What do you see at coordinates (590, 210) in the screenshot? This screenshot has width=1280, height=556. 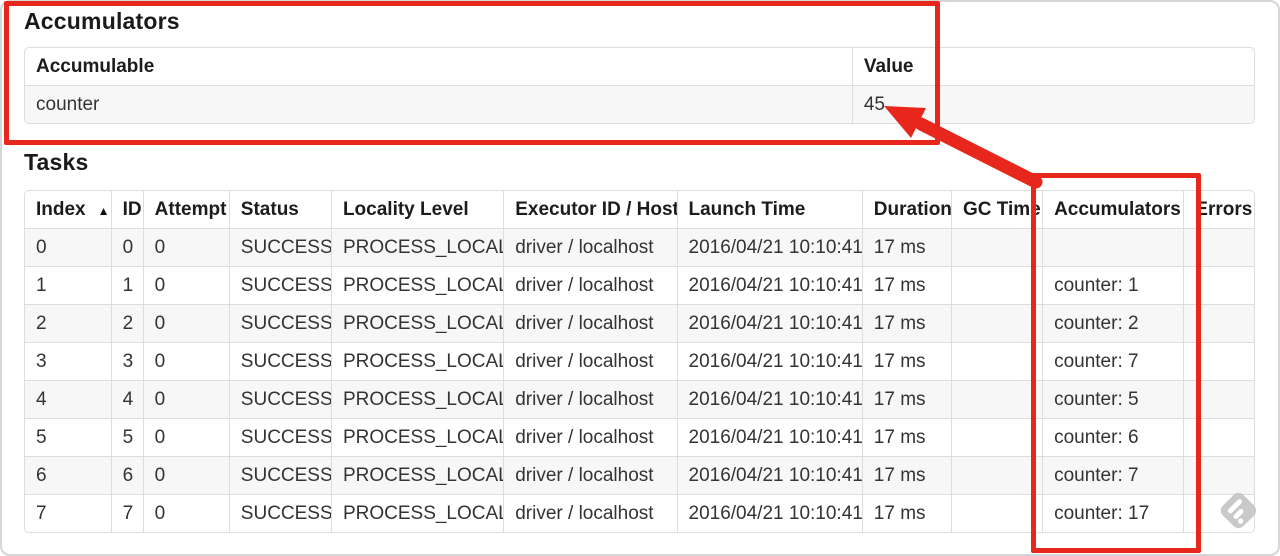 I see `column-header-executor-id-host: Executor ID / Host` at bounding box center [590, 210].